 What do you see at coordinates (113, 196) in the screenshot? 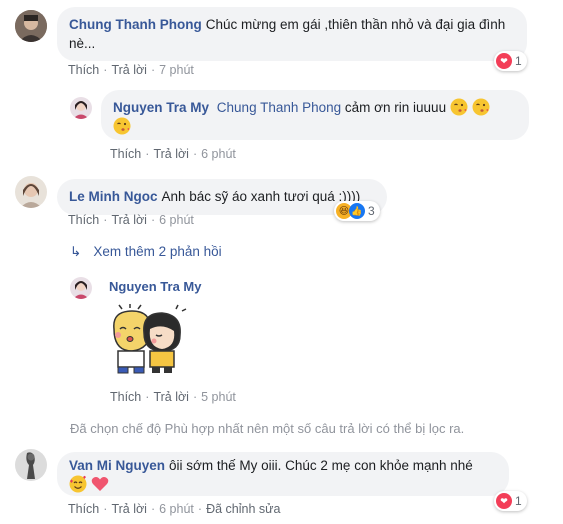
I see `comment-author: Le Minh Ngoc` at bounding box center [113, 196].